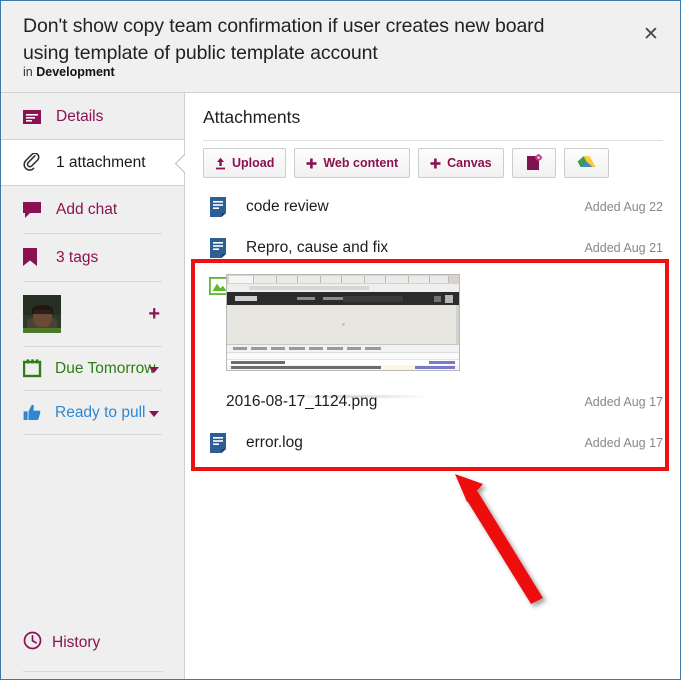  I want to click on avatar-glasses, so click(42, 312).